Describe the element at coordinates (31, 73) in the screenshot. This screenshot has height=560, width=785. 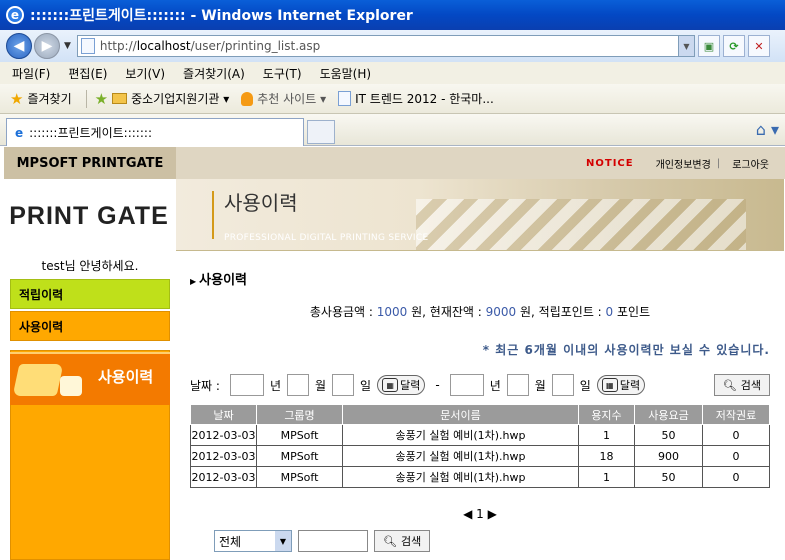
I see `menu-file: 파일(F)` at that location.